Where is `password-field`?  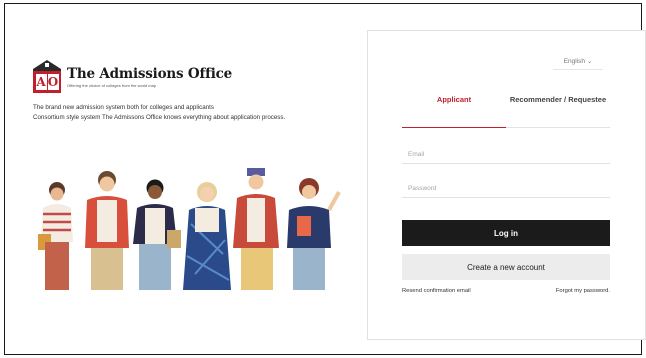
password-field is located at coordinates (506, 189).